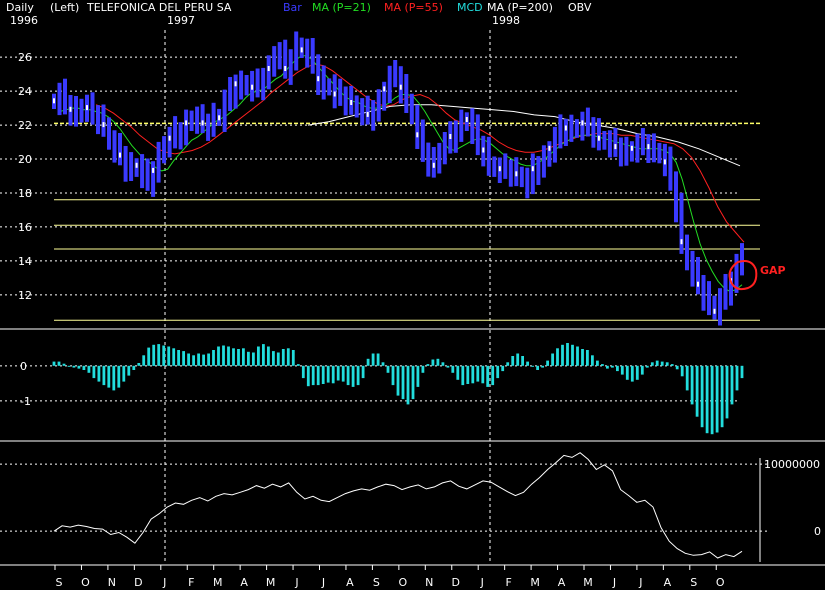 Image resolution: width=825 pixels, height=590 pixels. What do you see at coordinates (112, 582) in the screenshot?
I see `month-label: N` at bounding box center [112, 582].